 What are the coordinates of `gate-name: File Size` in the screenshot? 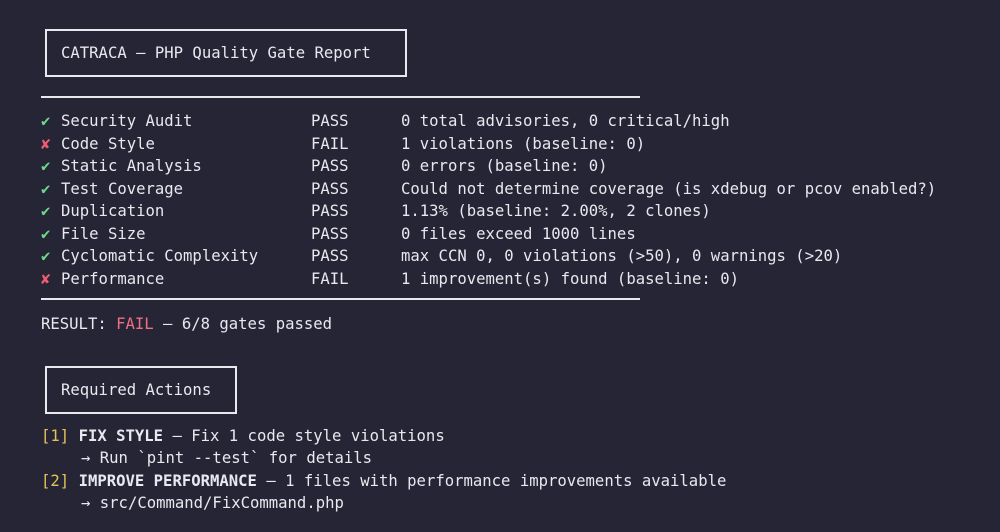 It's located at (103, 234).